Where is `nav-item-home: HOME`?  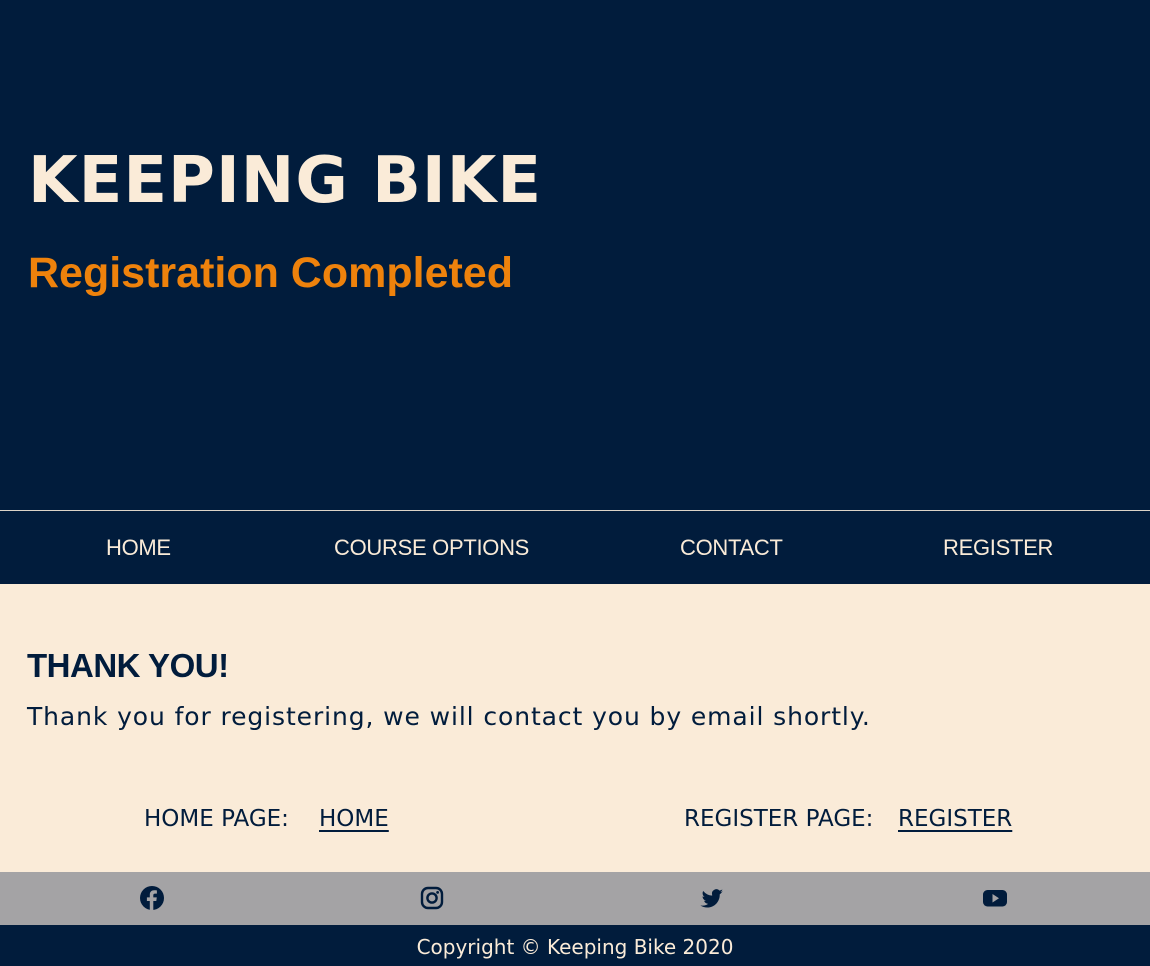 nav-item-home: HOME is located at coordinates (138, 548).